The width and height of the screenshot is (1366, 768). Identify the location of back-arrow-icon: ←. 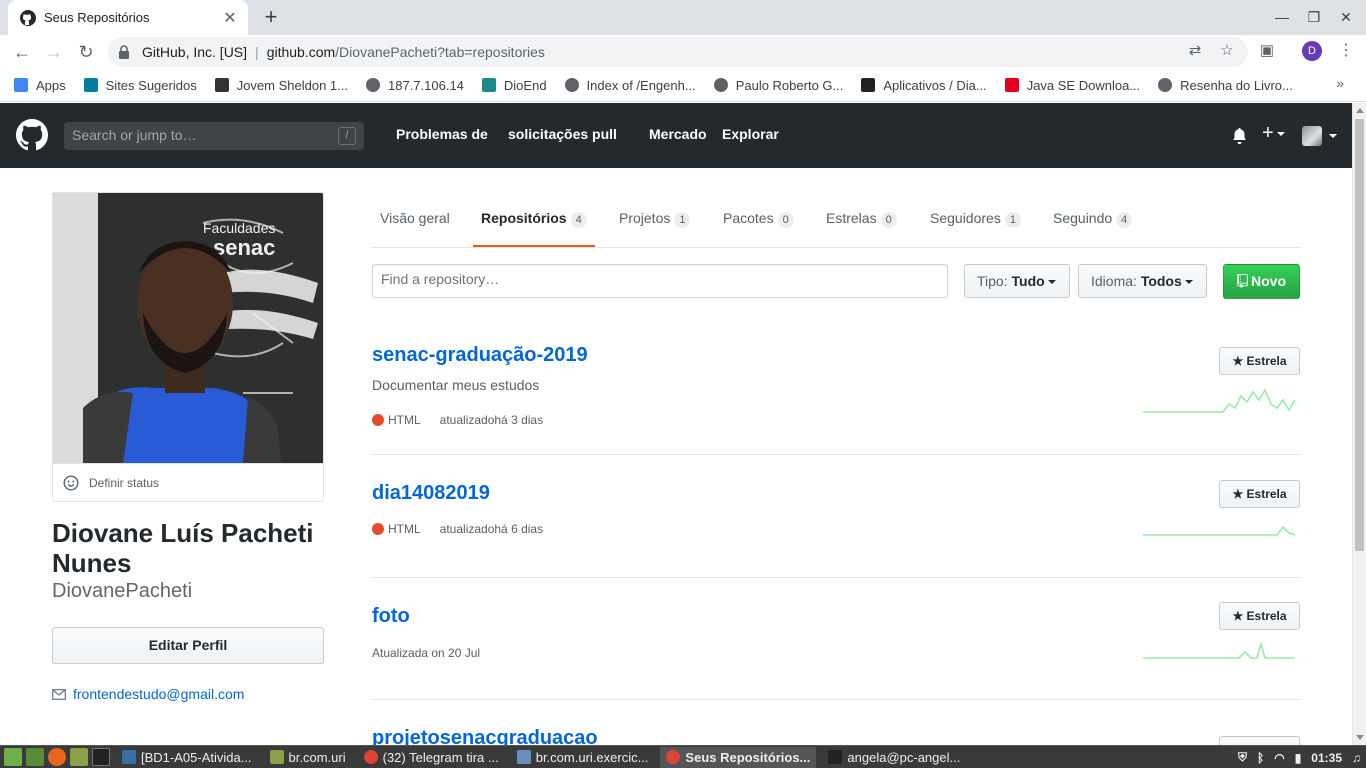
(22, 52).